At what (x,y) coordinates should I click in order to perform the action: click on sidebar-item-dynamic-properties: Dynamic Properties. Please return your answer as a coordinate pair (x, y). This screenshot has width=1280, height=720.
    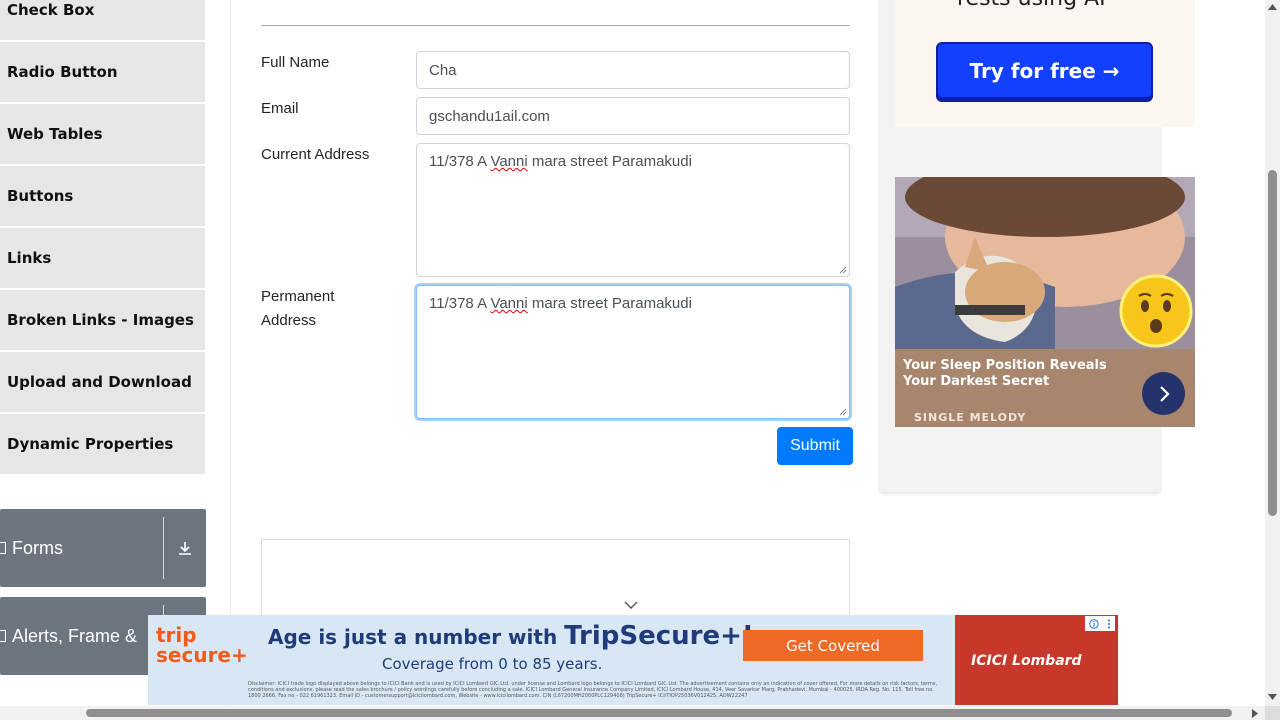
    Looking at the image, I should click on (102, 445).